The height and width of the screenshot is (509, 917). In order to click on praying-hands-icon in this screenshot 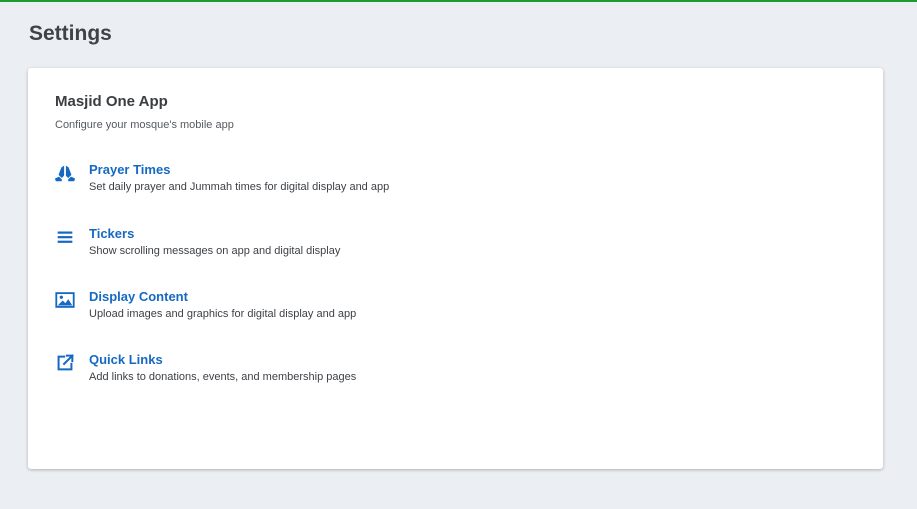, I will do `click(65, 173)`.